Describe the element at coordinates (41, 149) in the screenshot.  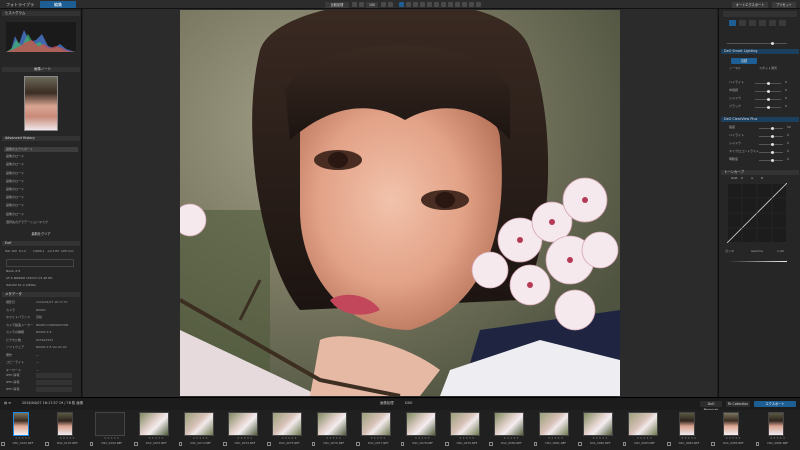
I see `history-item: 画像のエクスポート` at that location.